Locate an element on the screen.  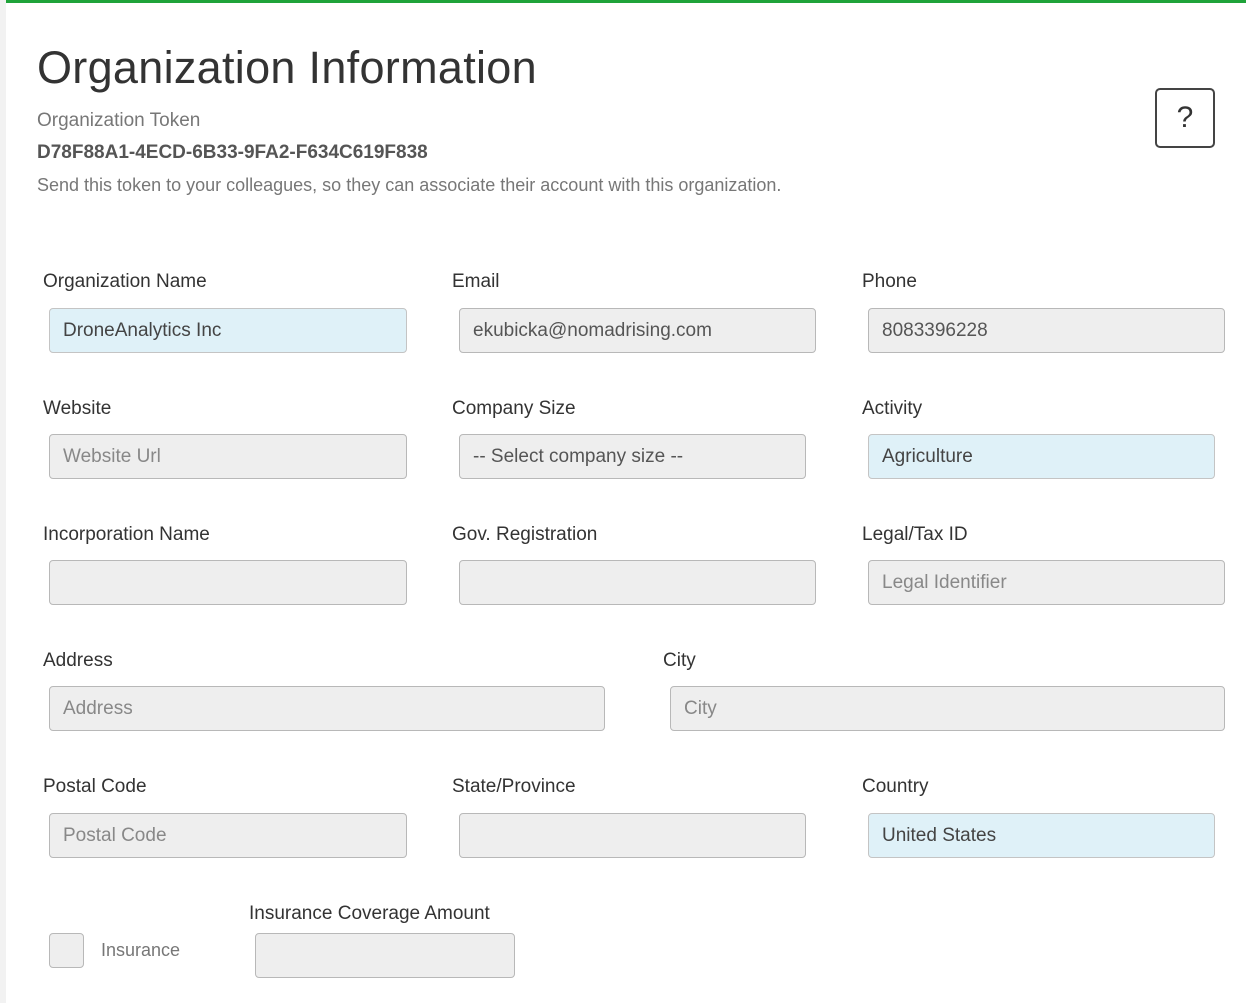
token-value: D78F88A1-4ECD-6B33-9FA2-F634C619F838 is located at coordinates (232, 152).